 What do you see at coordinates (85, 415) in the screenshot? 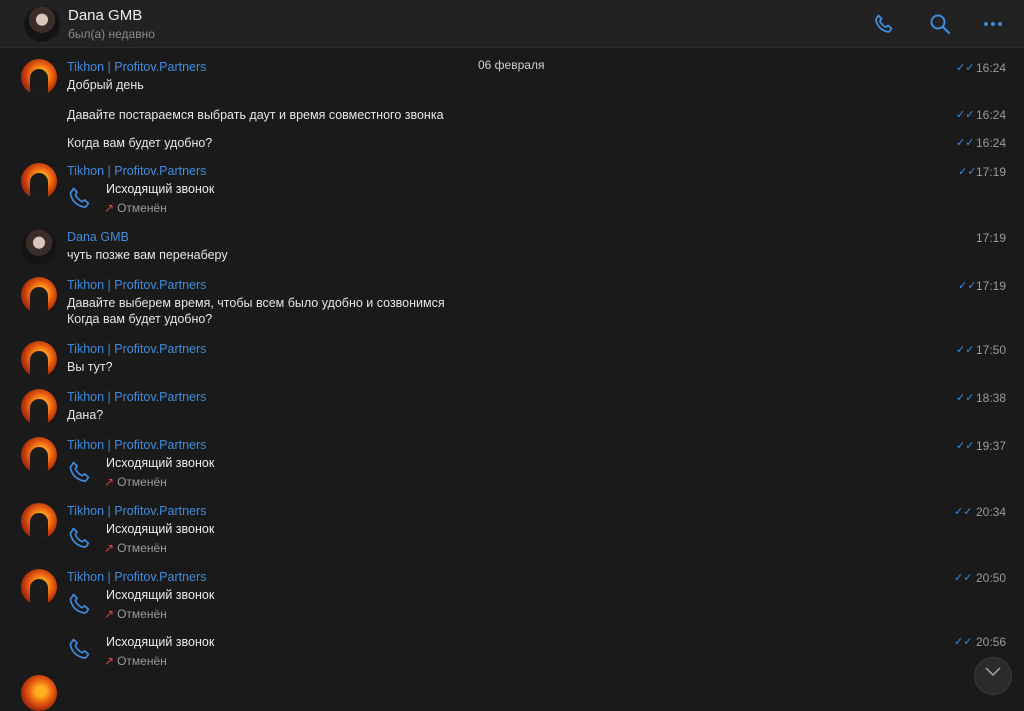
I see `message-text: Дана?` at bounding box center [85, 415].